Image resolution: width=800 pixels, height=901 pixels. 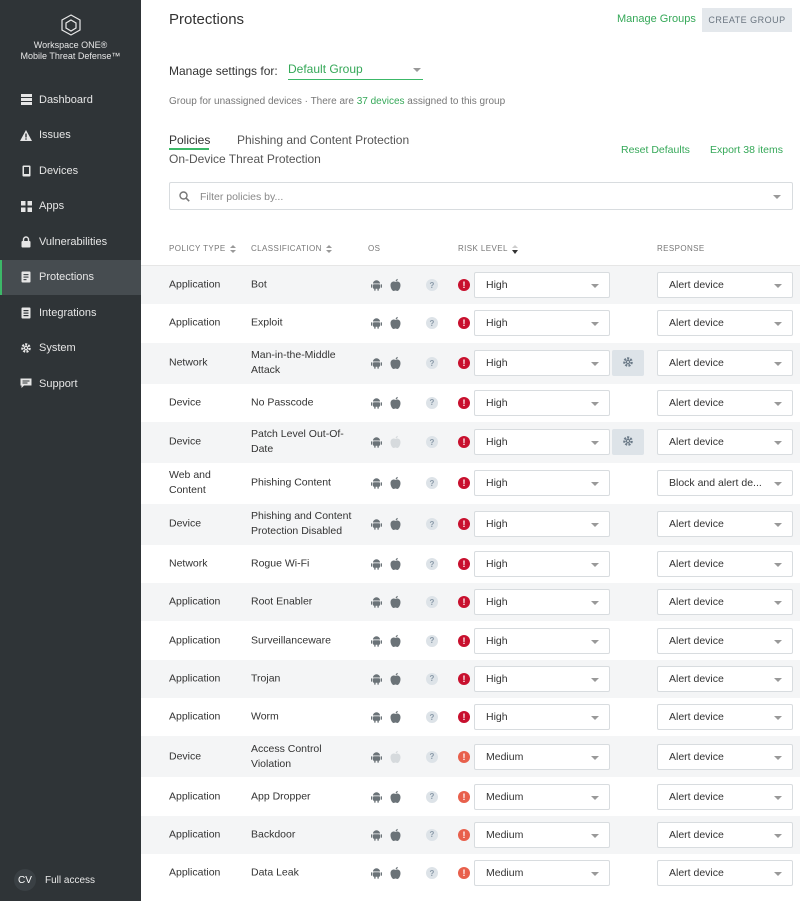 What do you see at coordinates (505, 834) in the screenshot?
I see `risk-level-value: Medium` at bounding box center [505, 834].